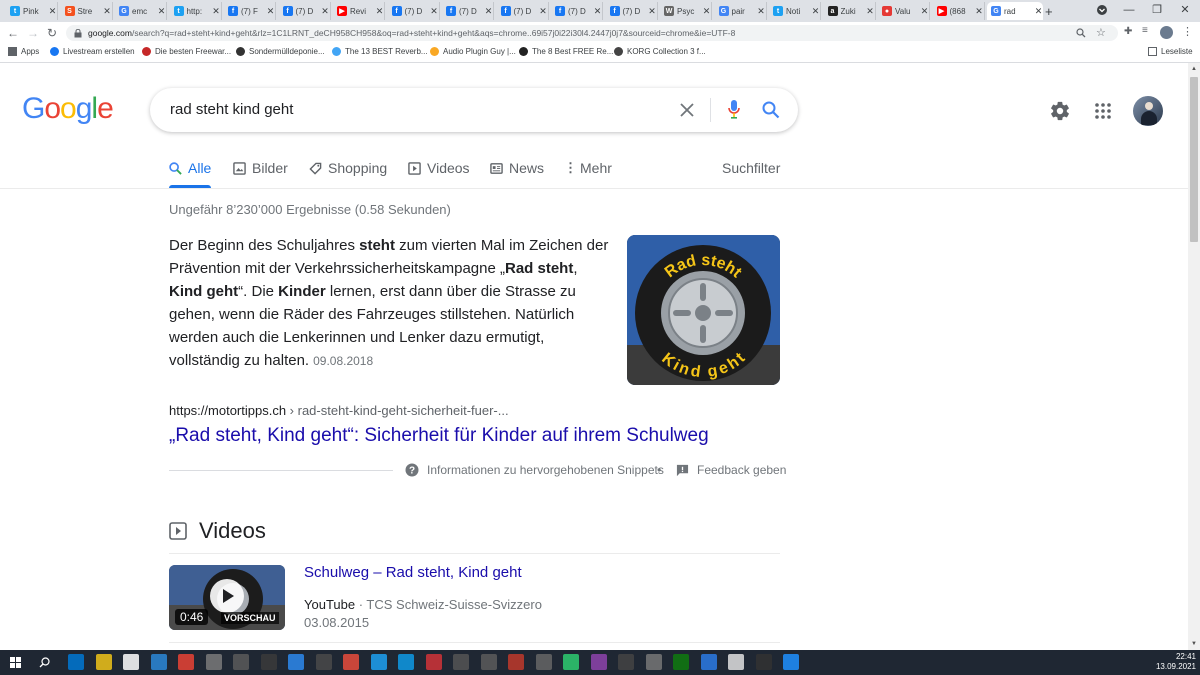  Describe the element at coordinates (406, 662) in the screenshot. I see `skype-icon` at that location.